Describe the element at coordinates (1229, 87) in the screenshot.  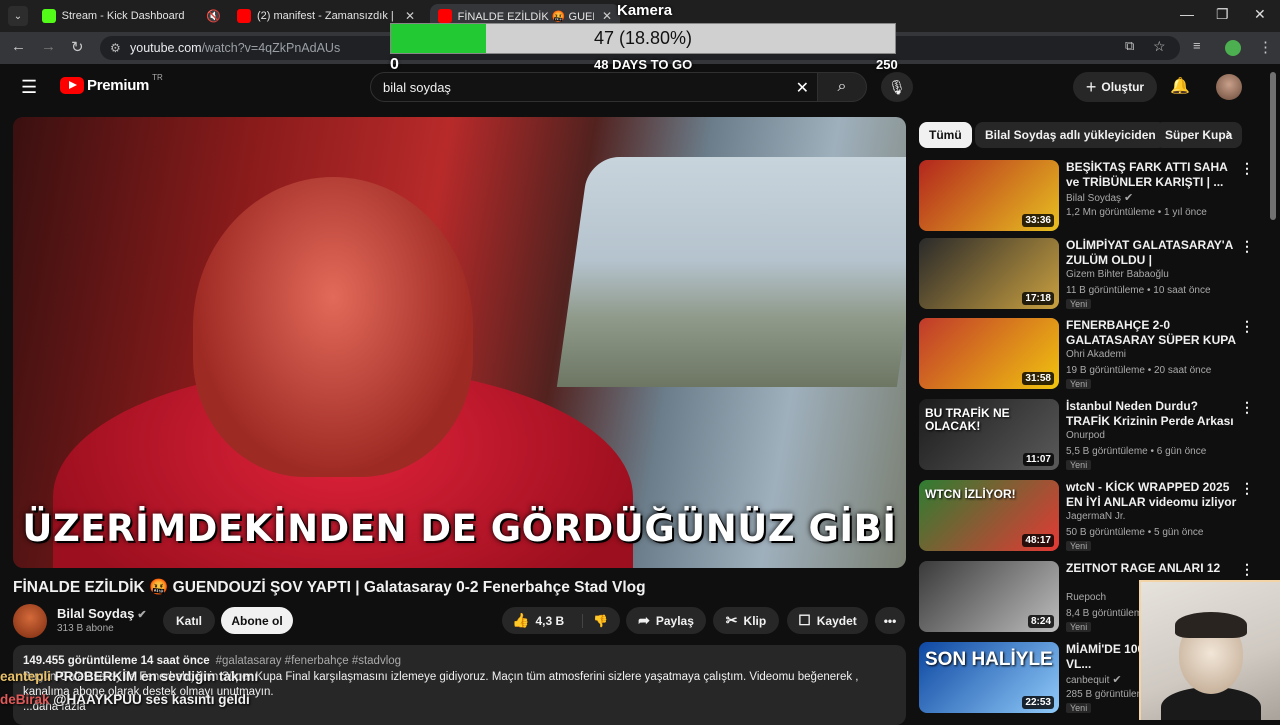
I see `account-avatar` at that location.